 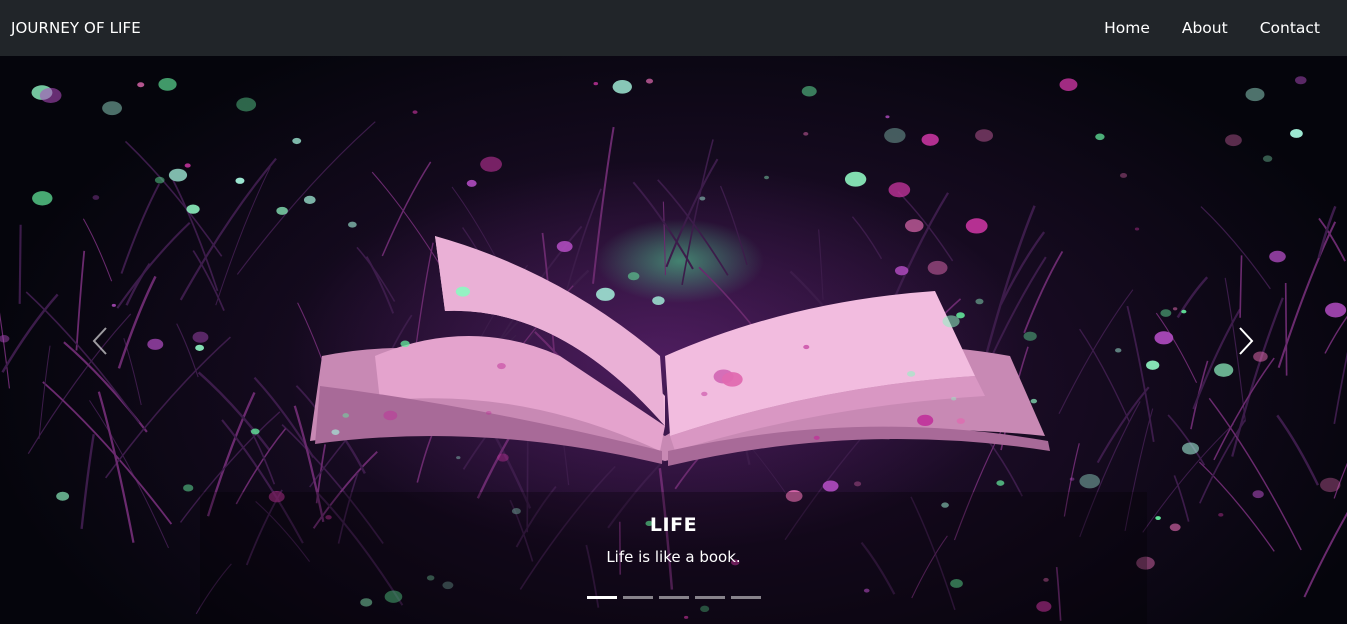 I want to click on nav-links: Home About Contact, so click(x=1196, y=28).